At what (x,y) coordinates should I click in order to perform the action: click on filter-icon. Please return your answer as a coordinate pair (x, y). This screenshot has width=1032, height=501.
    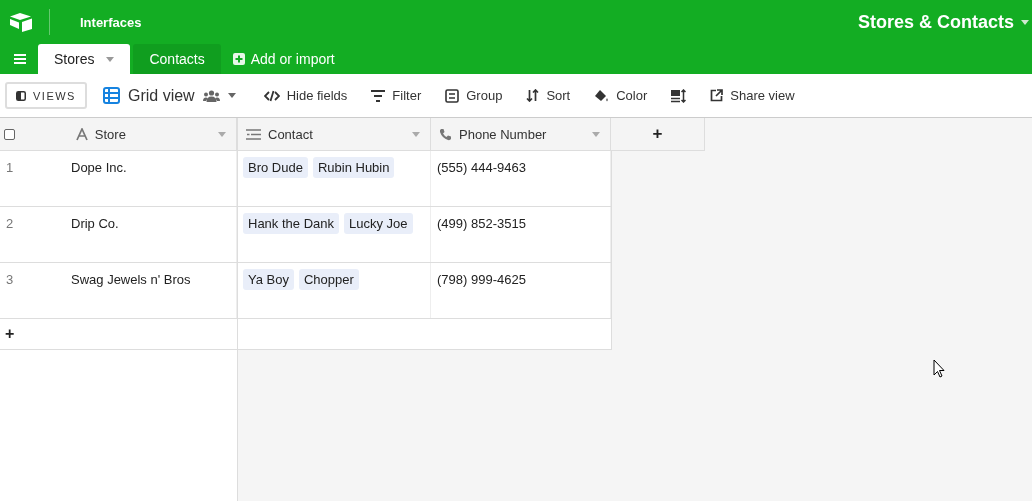
    Looking at the image, I should click on (378, 95).